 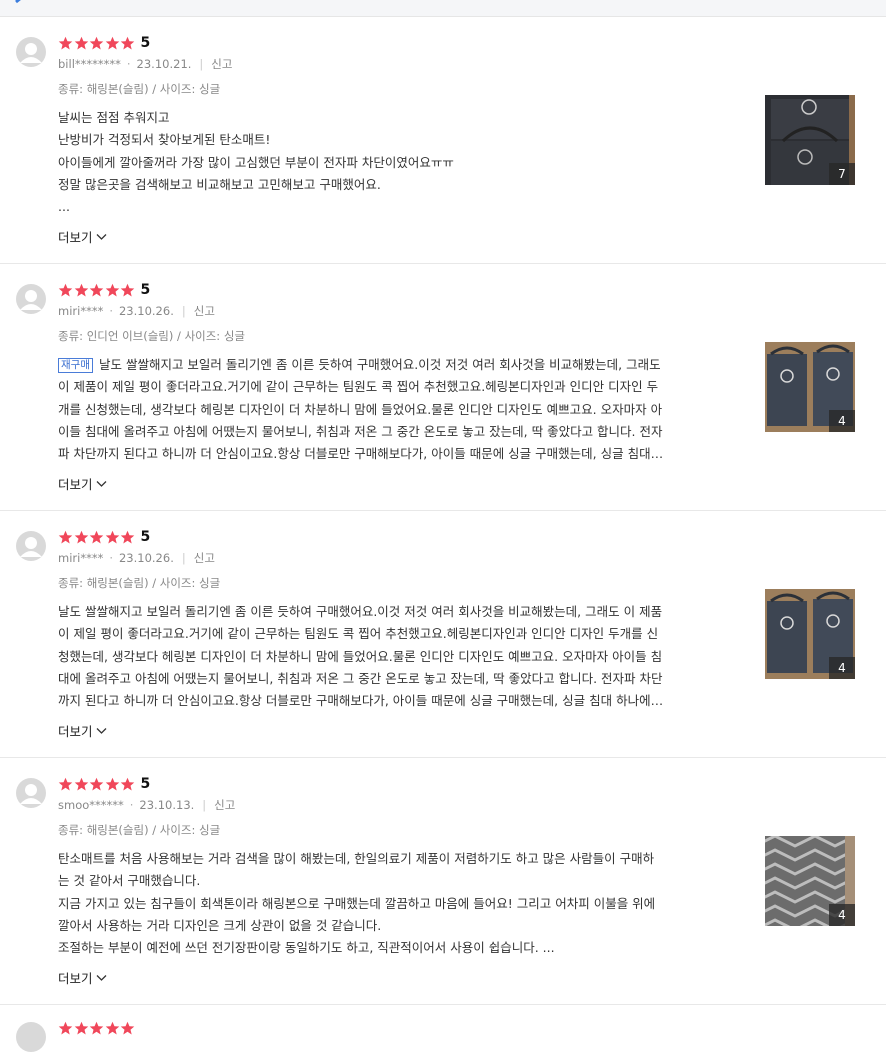 I want to click on review-photo: 7, so click(x=810, y=140).